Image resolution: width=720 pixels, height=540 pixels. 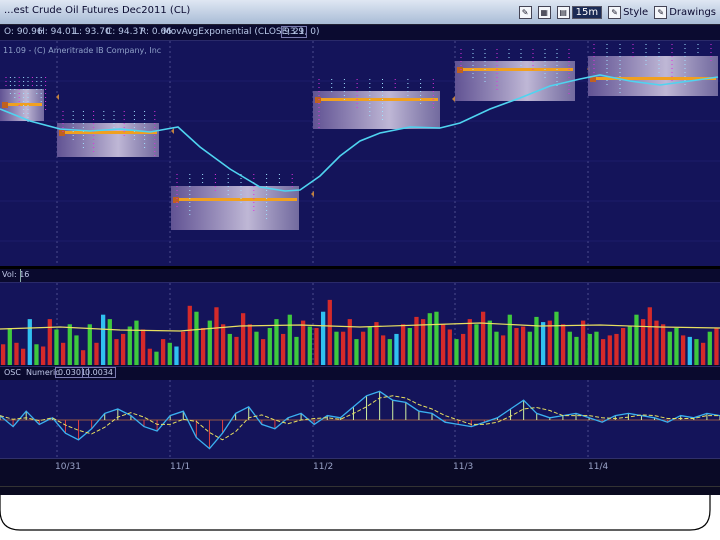 What do you see at coordinates (16, 274) in the screenshot?
I see `volume-label: Vol: 16` at bounding box center [16, 274].